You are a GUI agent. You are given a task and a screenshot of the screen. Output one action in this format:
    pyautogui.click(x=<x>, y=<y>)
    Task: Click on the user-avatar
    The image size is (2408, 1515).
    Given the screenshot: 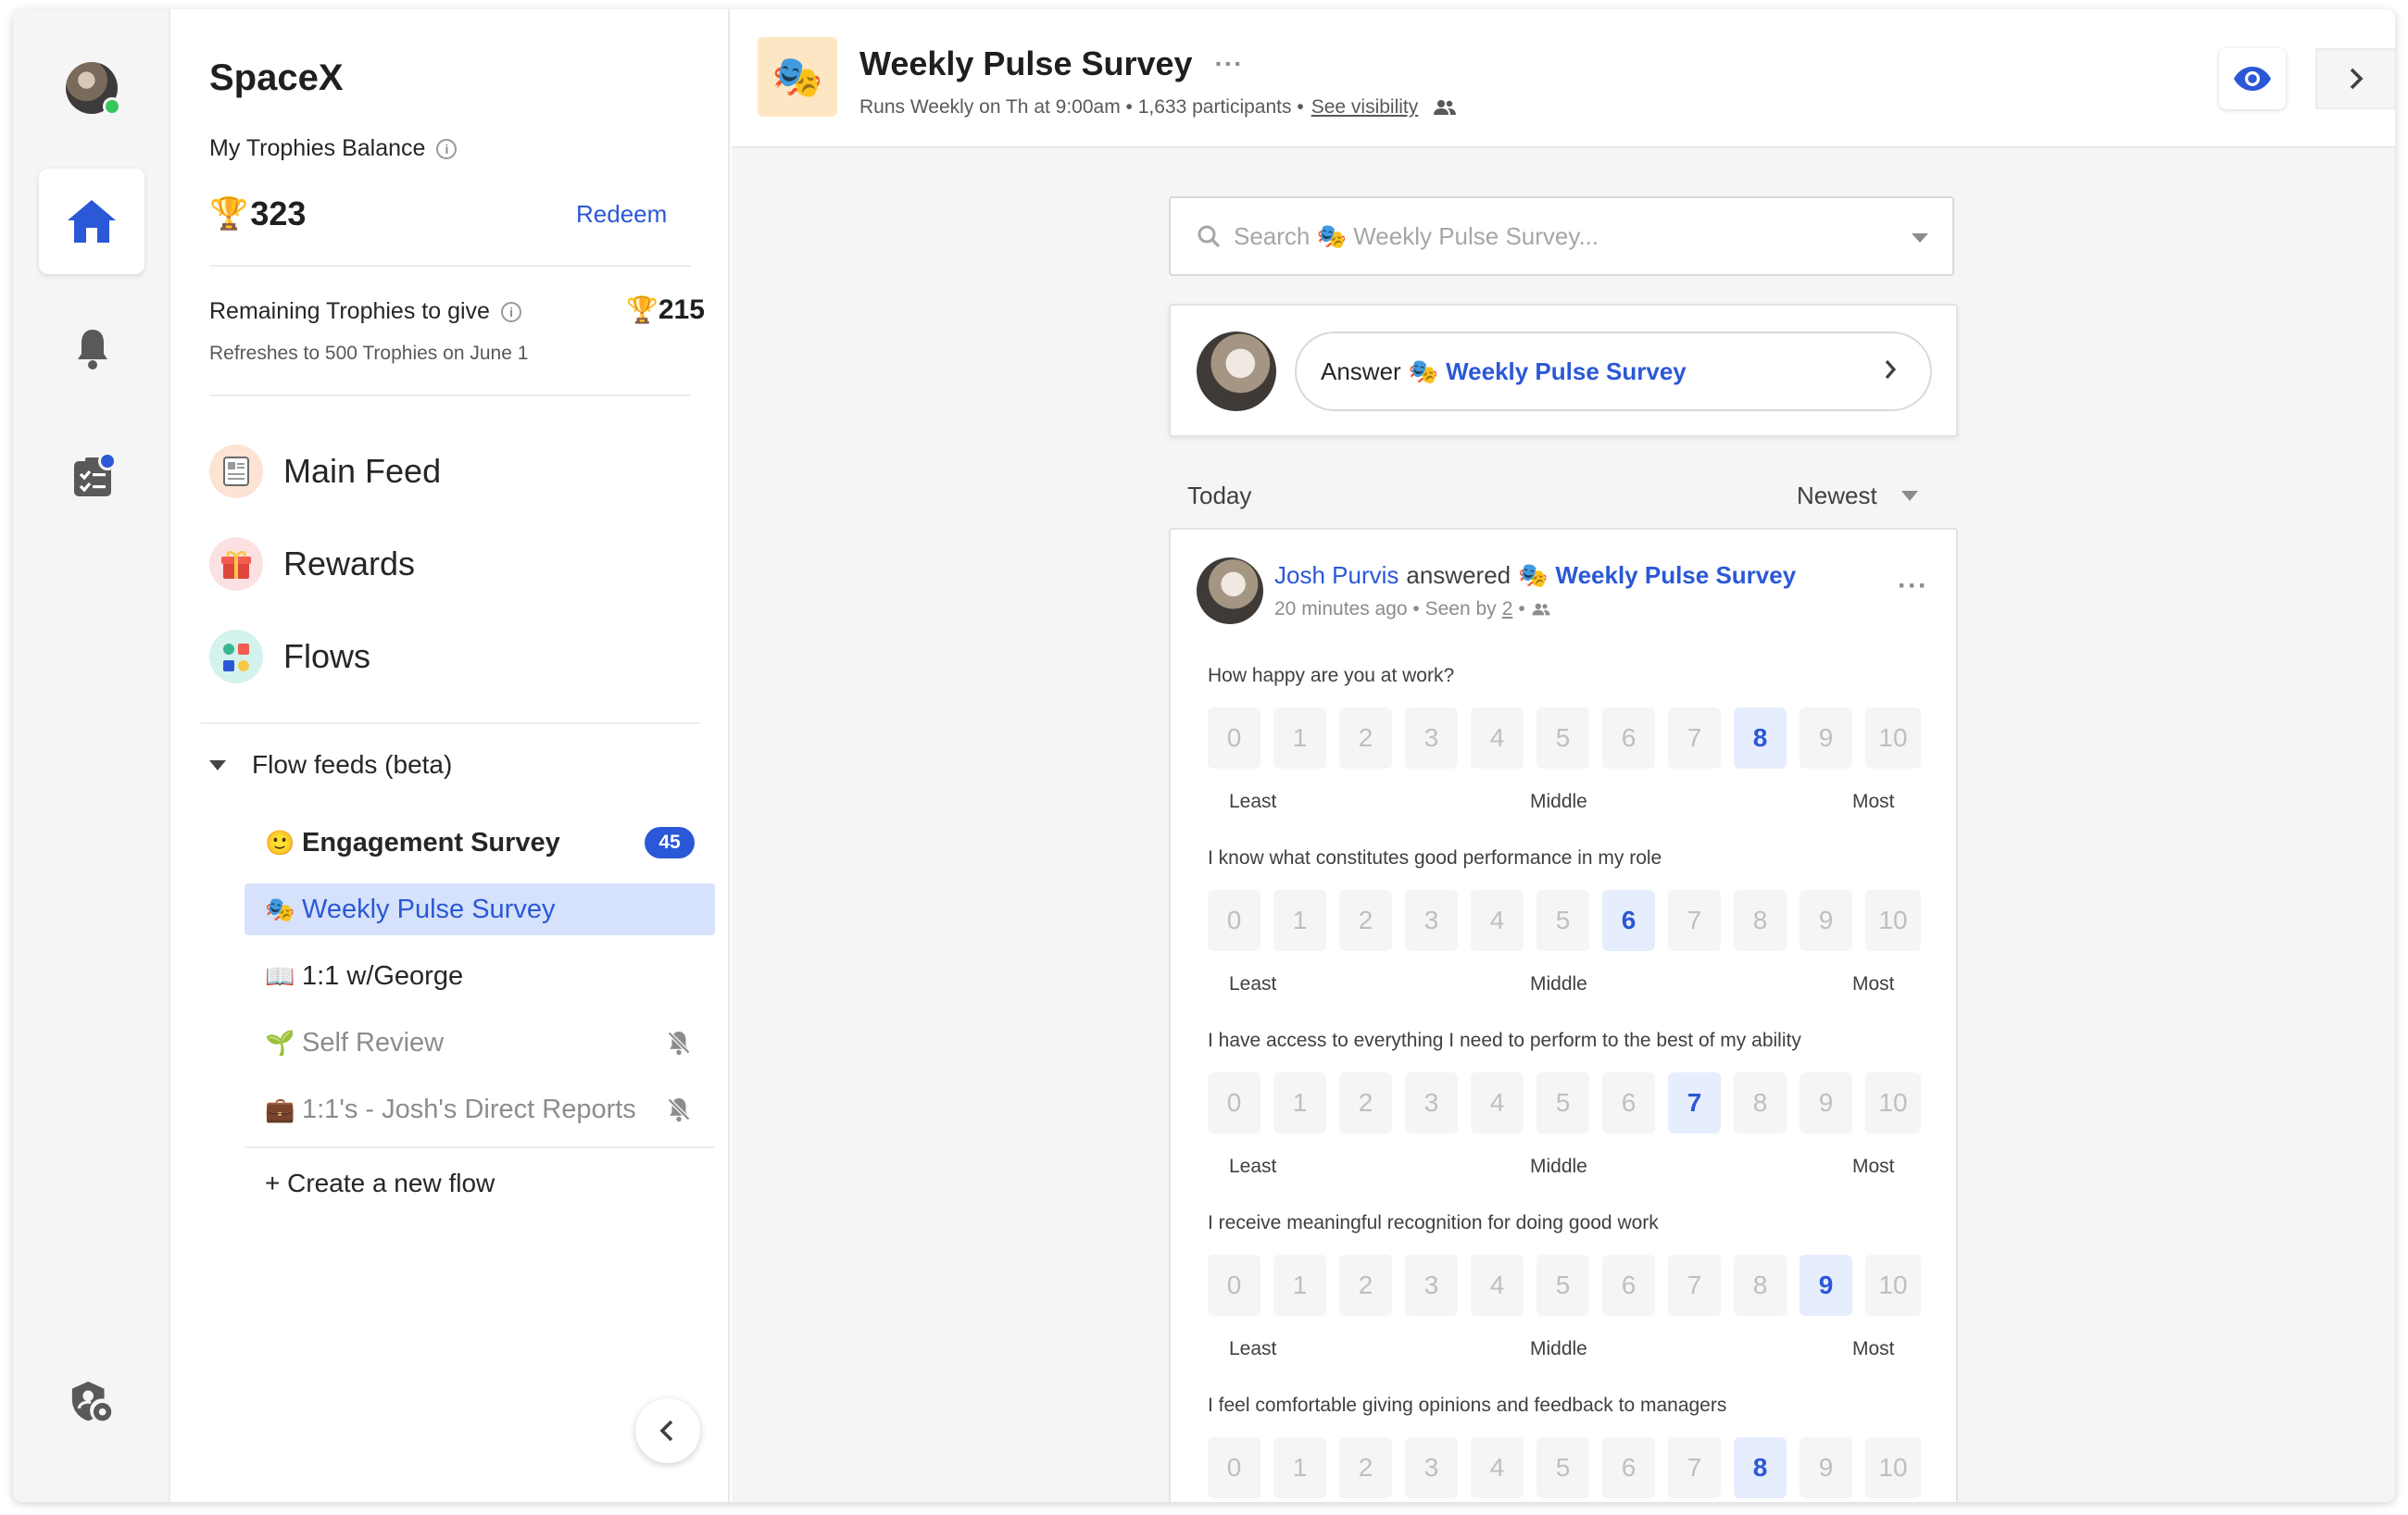 What is the action you would take?
    pyautogui.click(x=93, y=89)
    